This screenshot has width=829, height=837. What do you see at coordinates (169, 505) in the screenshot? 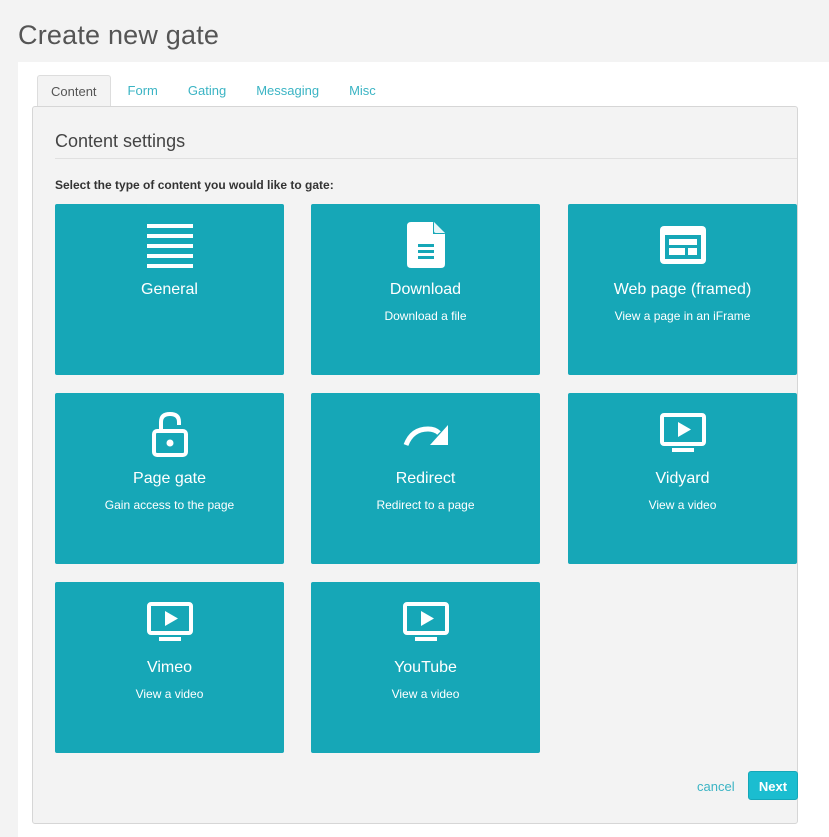
I see `tile-subtitle: Gain access to the page` at bounding box center [169, 505].